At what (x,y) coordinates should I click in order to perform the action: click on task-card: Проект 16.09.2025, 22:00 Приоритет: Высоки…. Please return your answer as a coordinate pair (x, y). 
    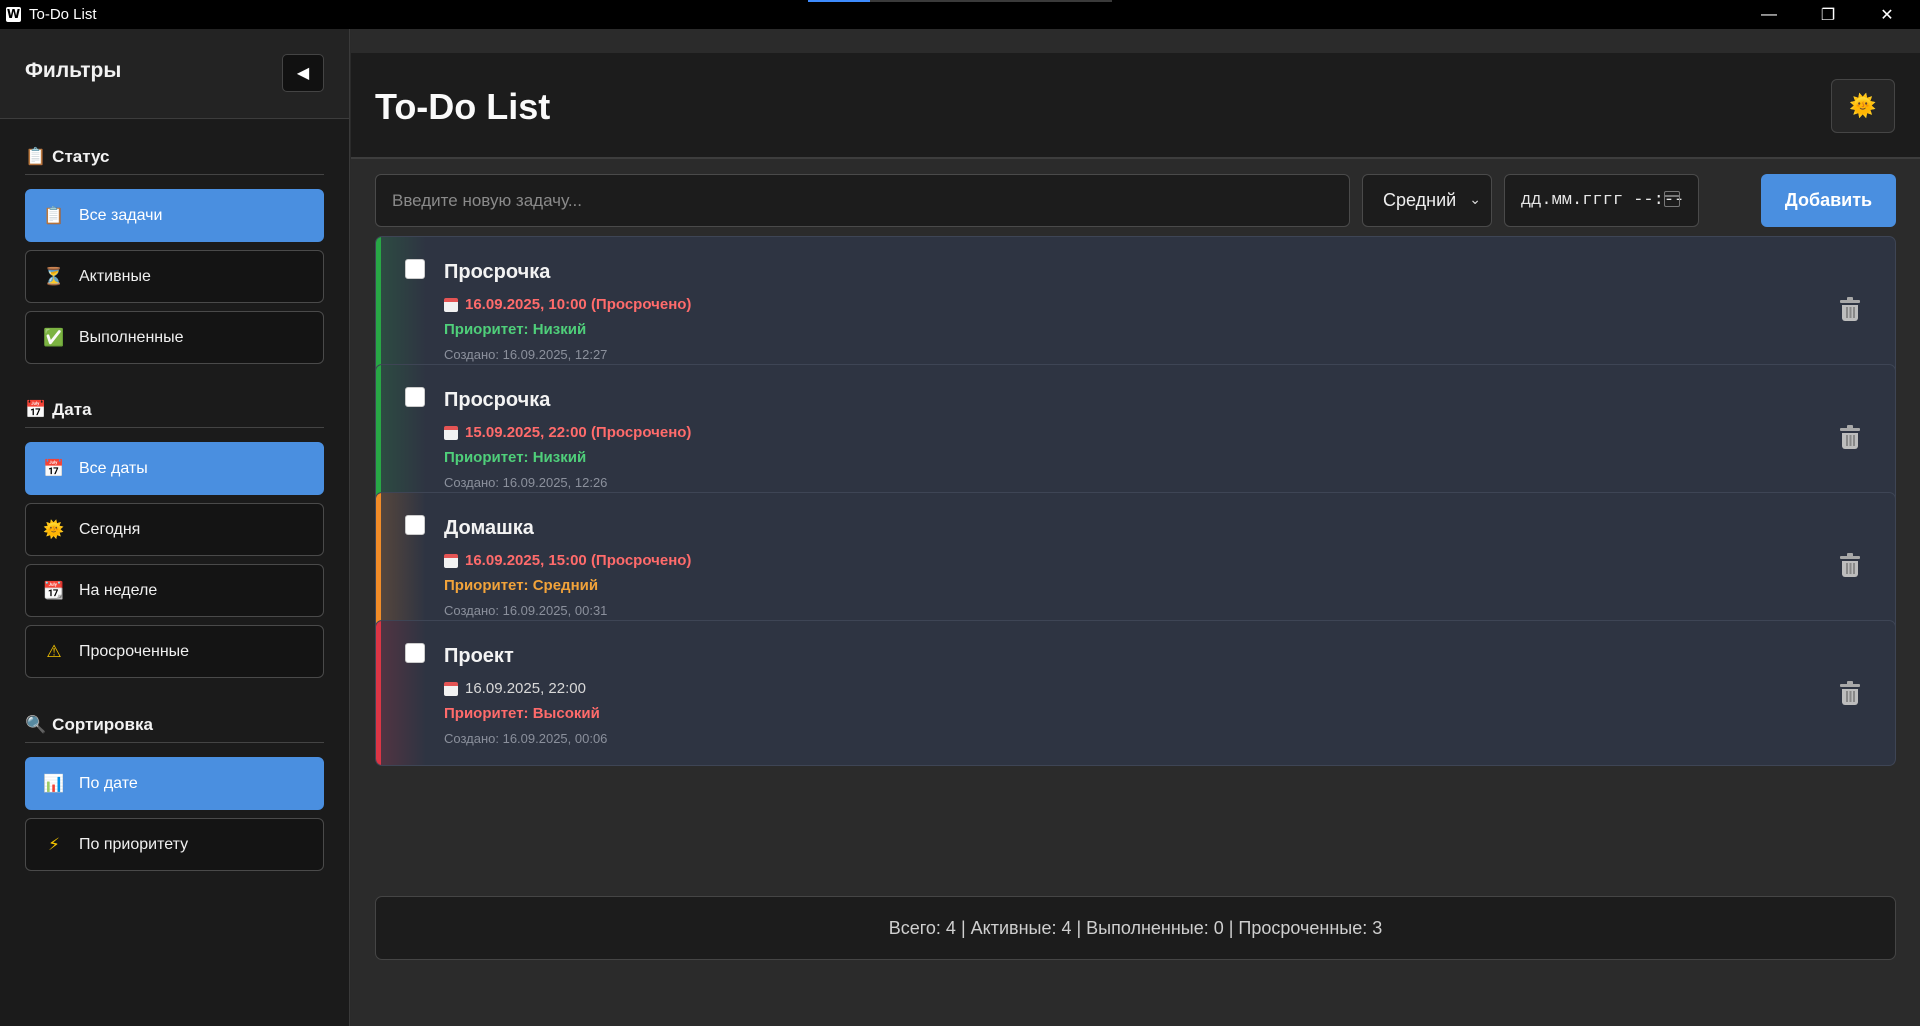
    Looking at the image, I should click on (1135, 693).